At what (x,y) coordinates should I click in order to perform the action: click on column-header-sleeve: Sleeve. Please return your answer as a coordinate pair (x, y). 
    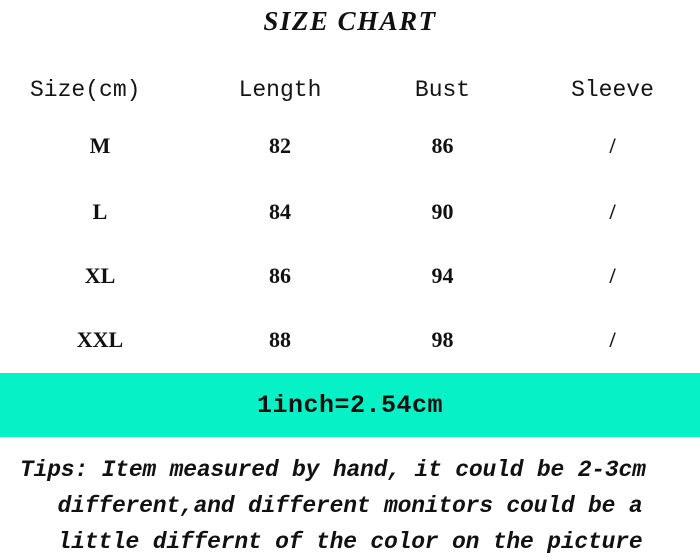
    Looking at the image, I should click on (612, 90).